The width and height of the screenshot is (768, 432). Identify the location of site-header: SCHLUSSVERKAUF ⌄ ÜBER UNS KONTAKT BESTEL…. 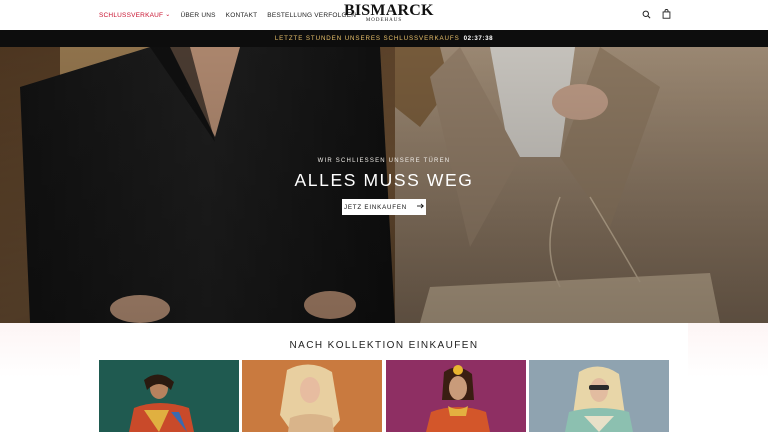
(384, 15).